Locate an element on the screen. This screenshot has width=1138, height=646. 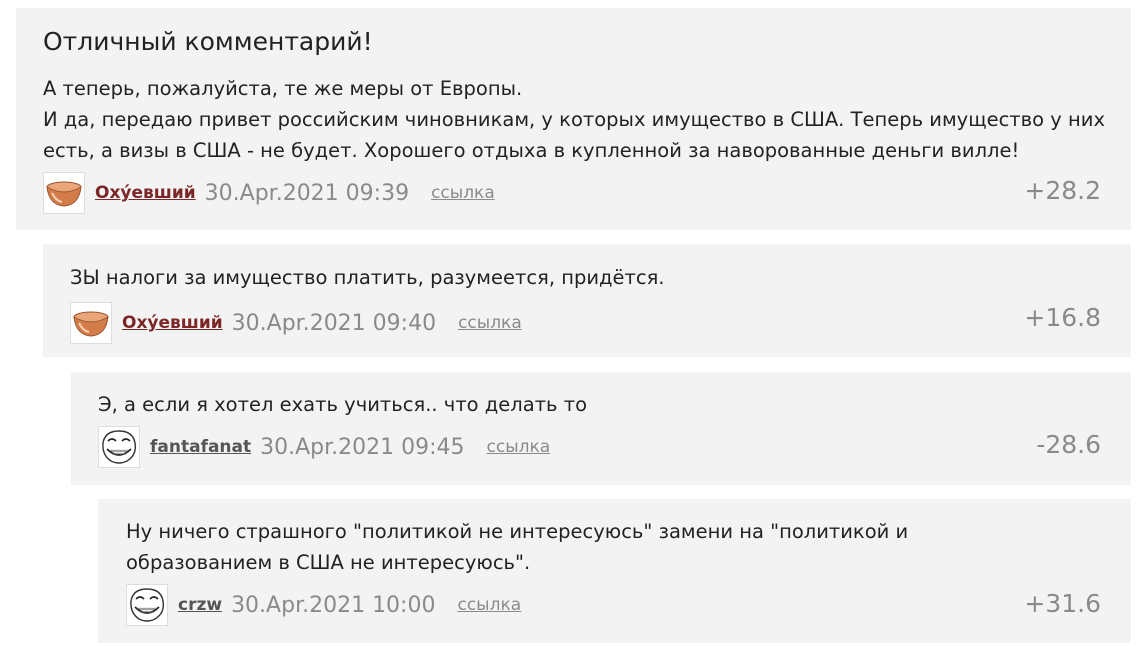
comment-meta: Охýевший 30.Apr.2021 09:40 ссылка is located at coordinates (296, 323).